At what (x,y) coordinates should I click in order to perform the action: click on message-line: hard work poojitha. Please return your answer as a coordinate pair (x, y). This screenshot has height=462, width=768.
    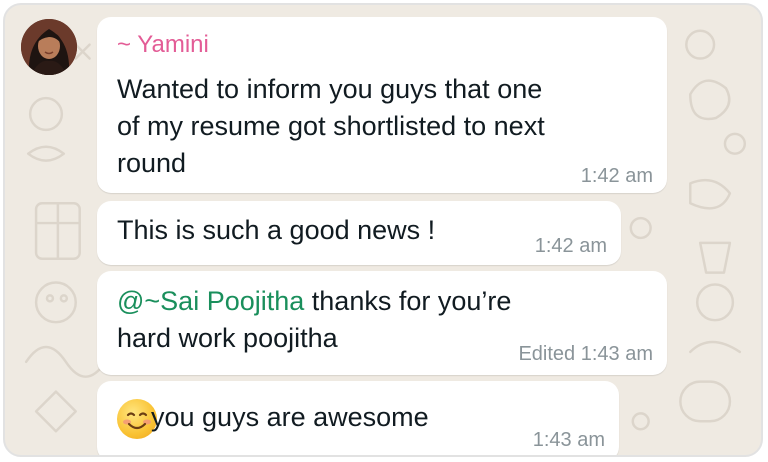
    Looking at the image, I should click on (227, 338).